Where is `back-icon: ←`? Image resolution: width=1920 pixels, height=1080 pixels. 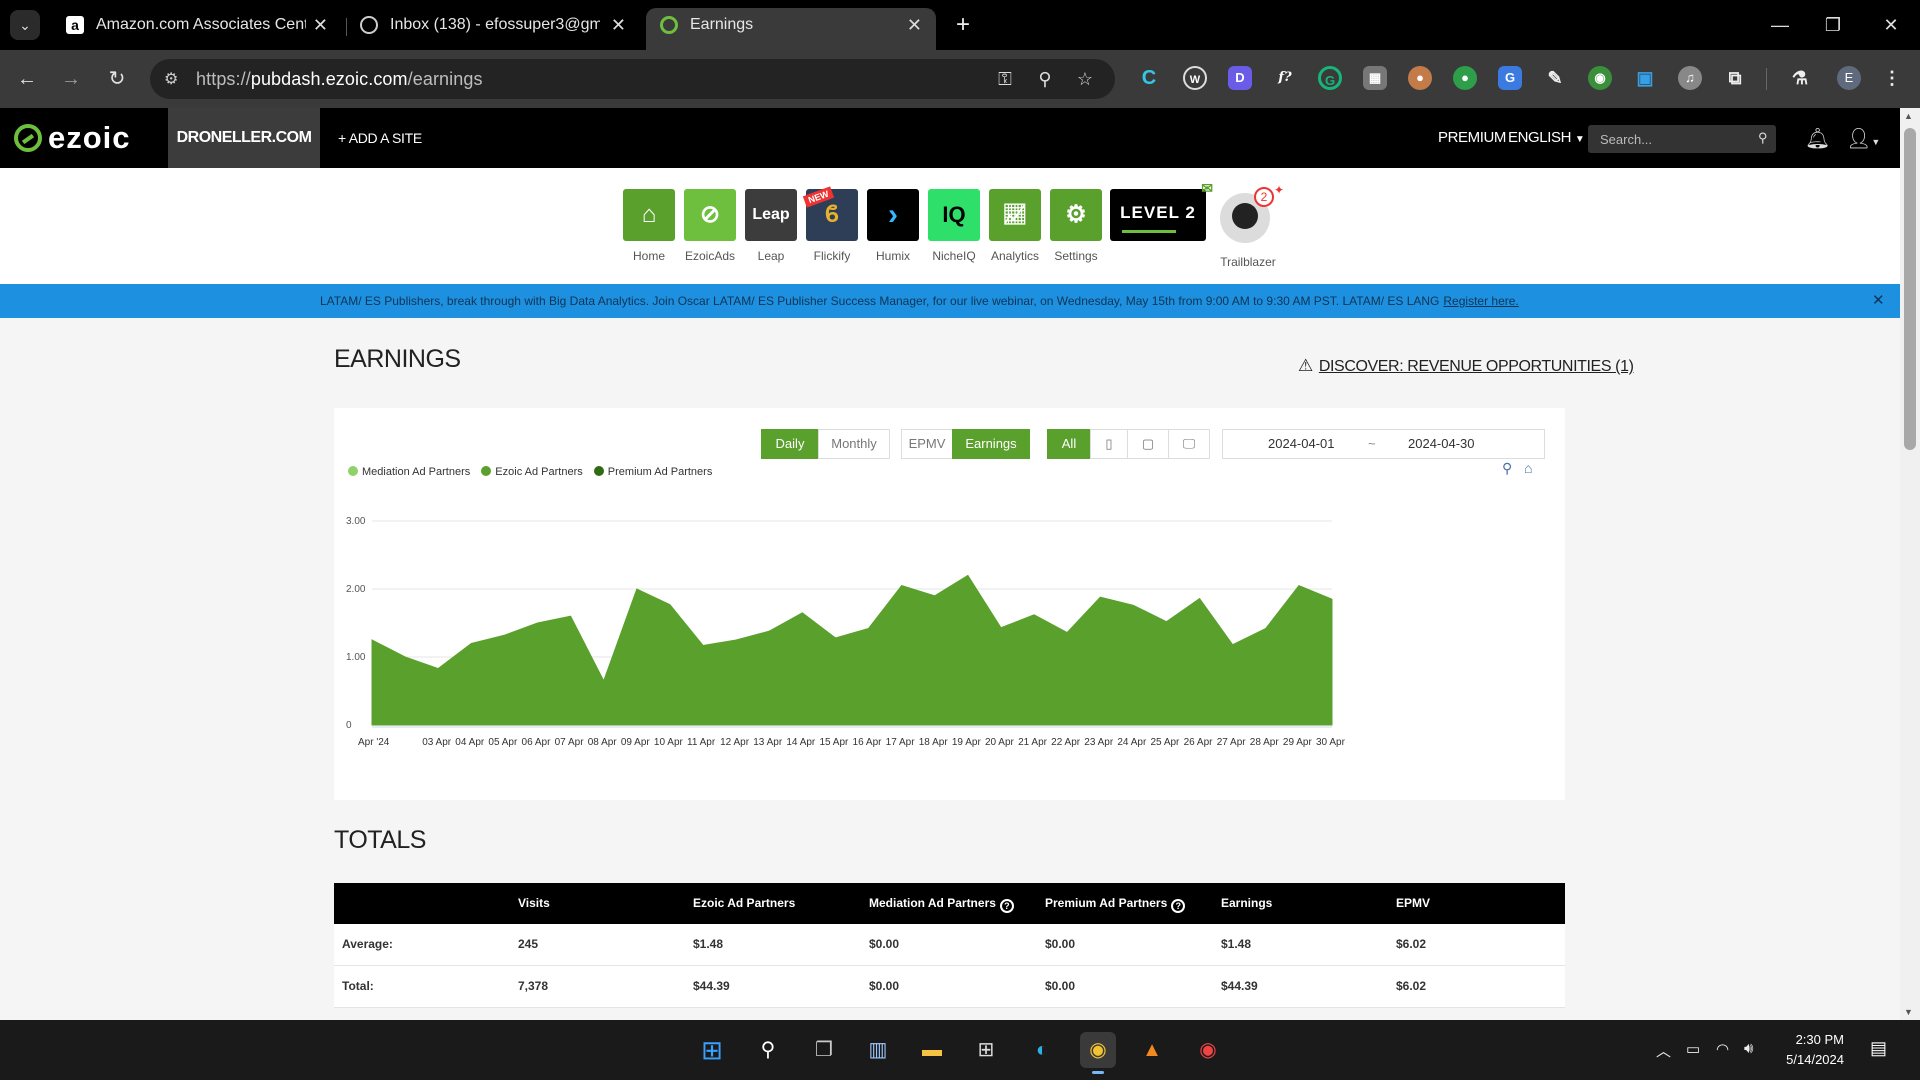
back-icon: ← is located at coordinates (27, 79).